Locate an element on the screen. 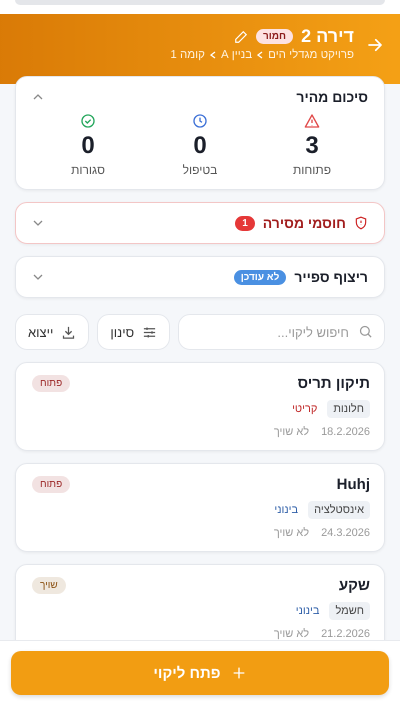 Image resolution: width=400 pixels, height=717 pixels. stat-label: פתוחות is located at coordinates (312, 170).